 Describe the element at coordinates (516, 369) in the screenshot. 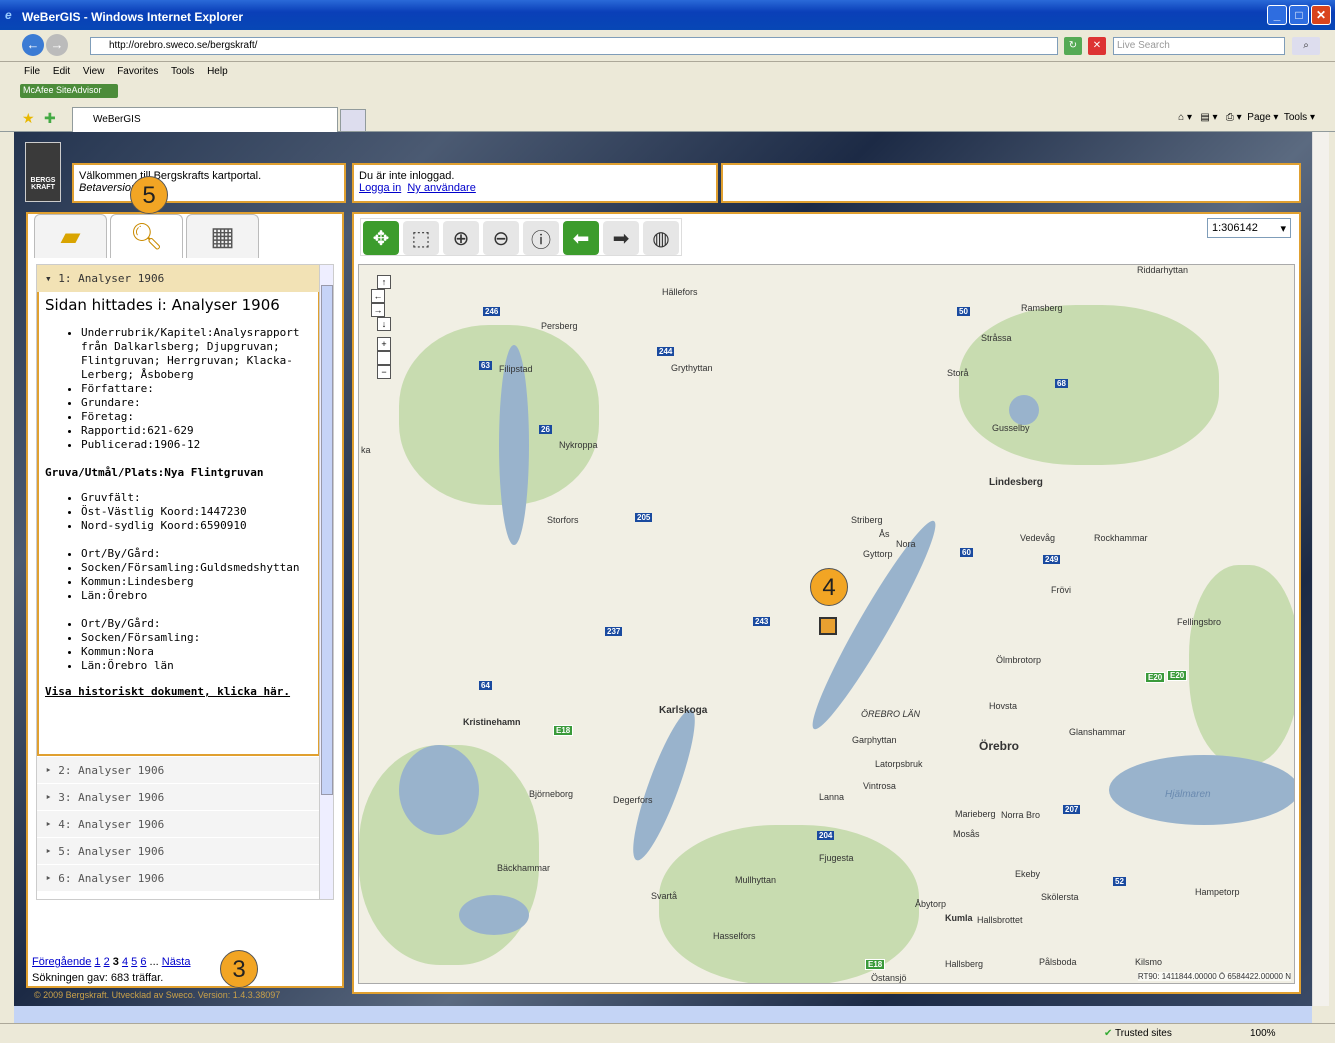

I see `map-label: Filipstad` at that location.